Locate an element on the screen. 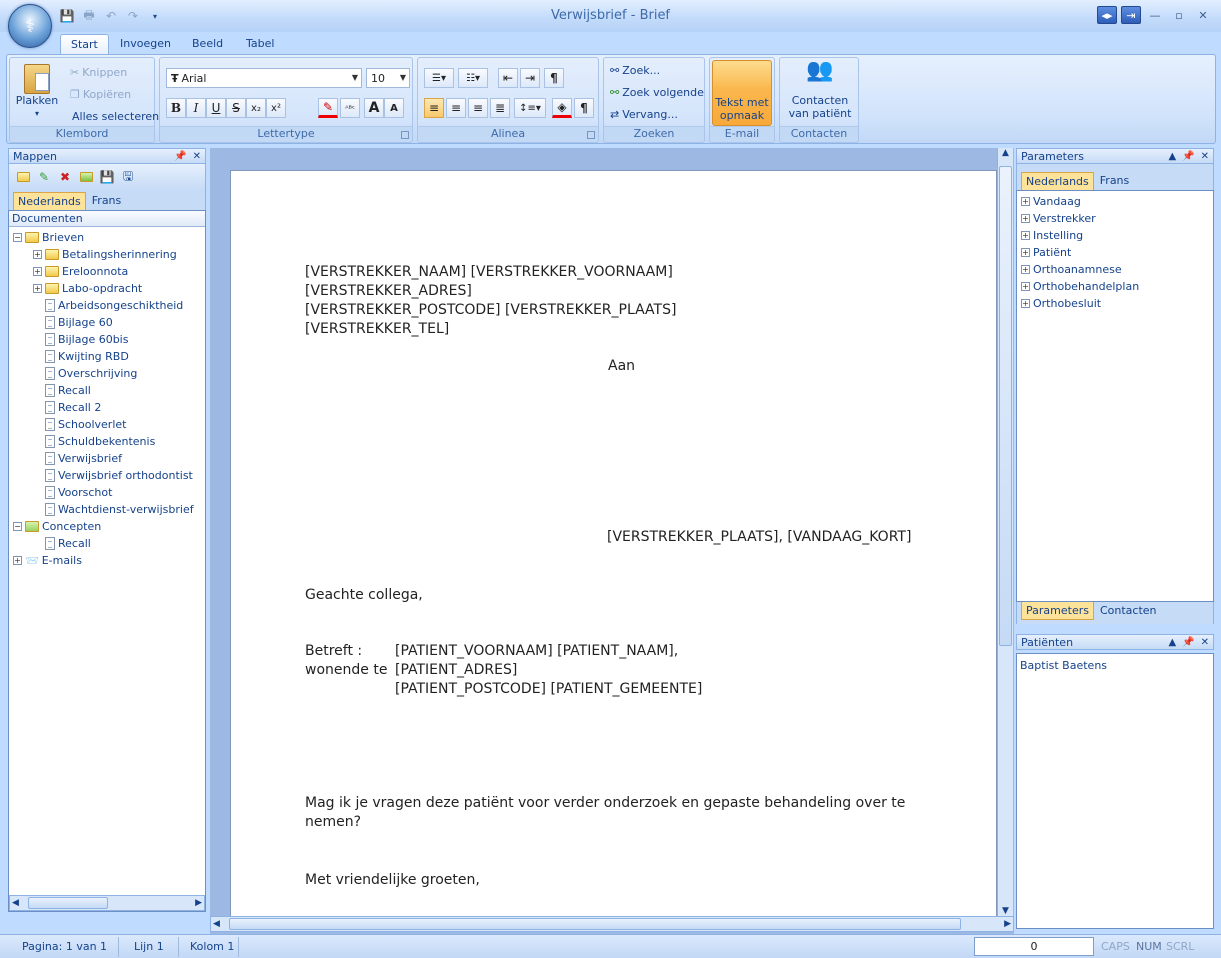  bullets-button: ☰▾ is located at coordinates (439, 78).